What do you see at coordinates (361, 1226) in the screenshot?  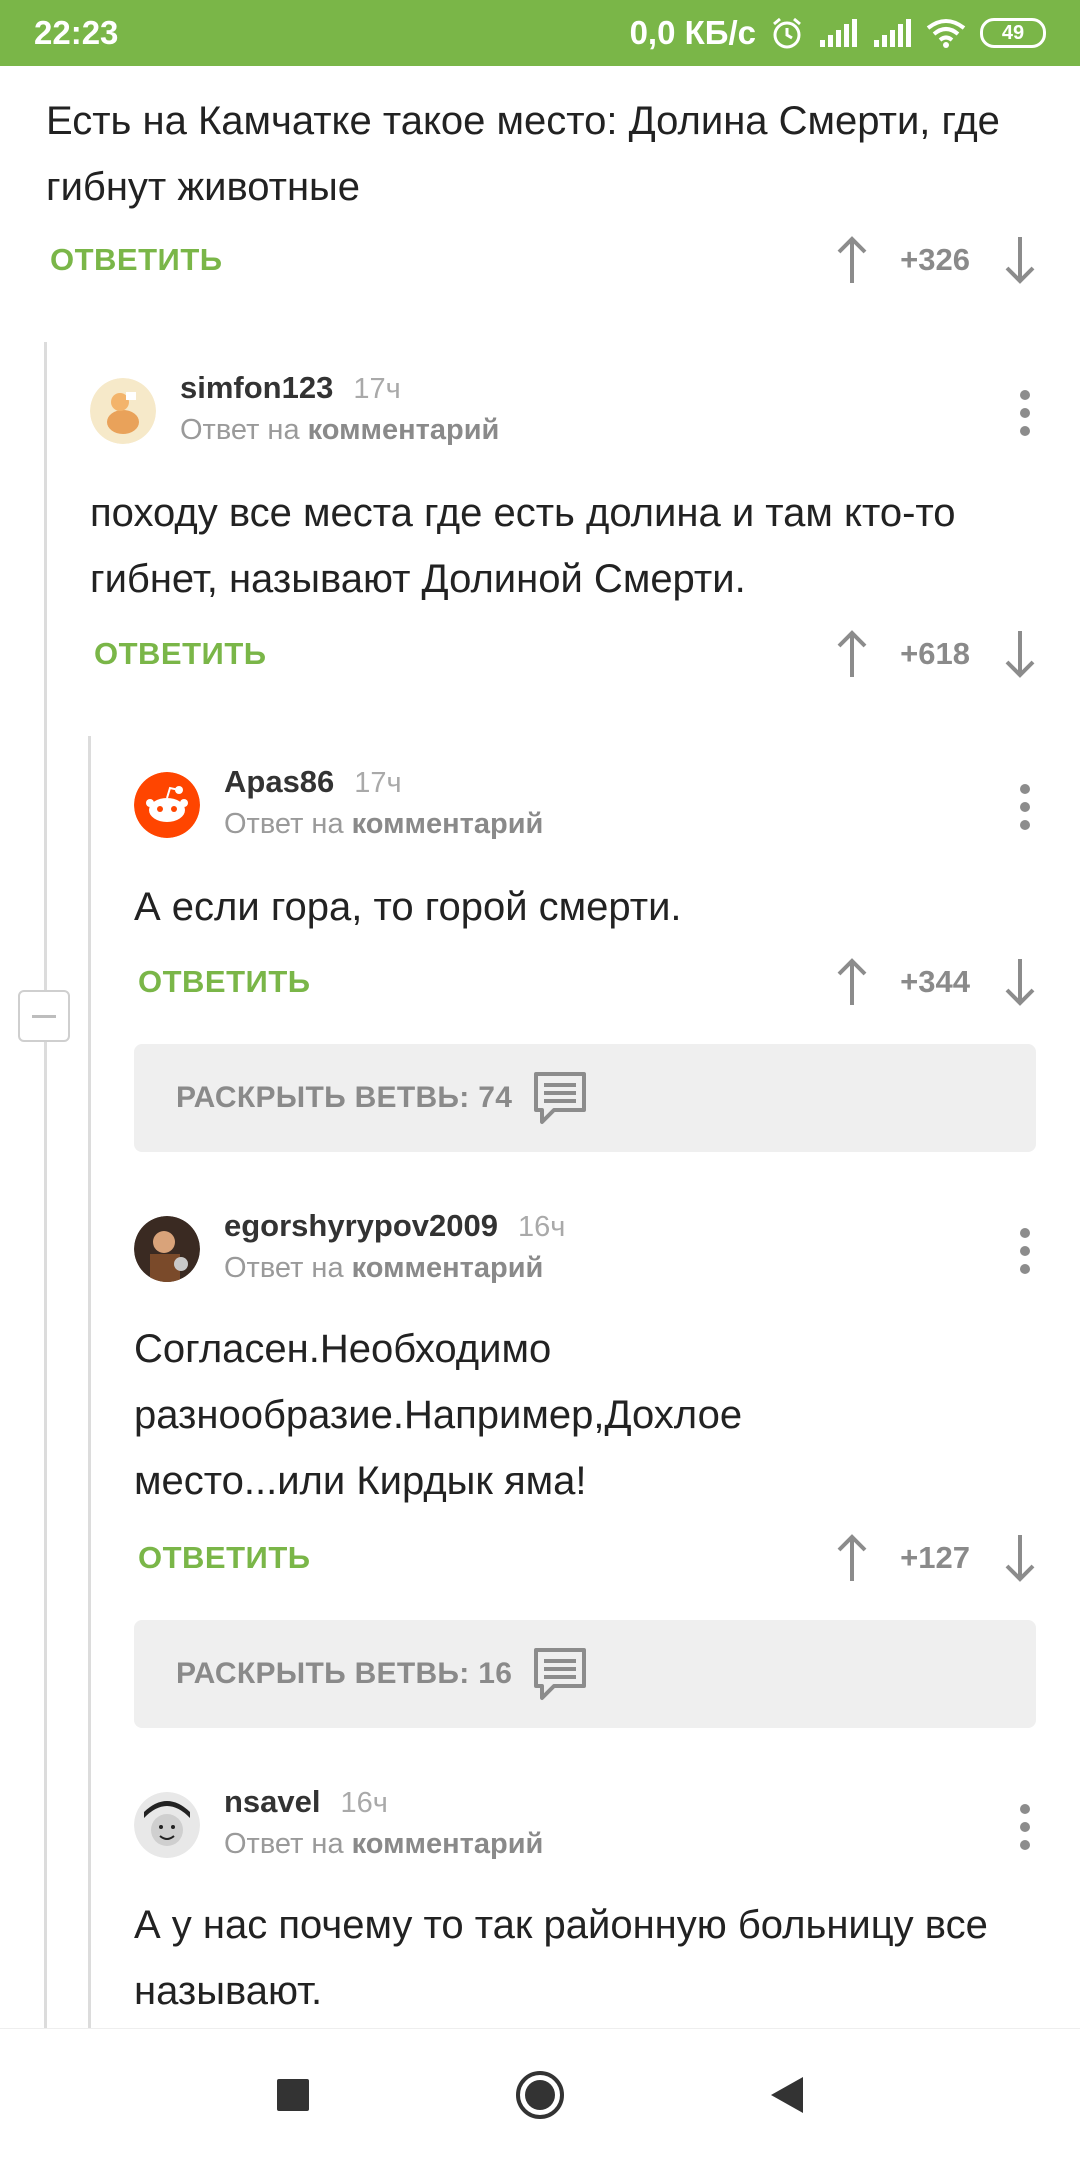 I see `username: egorshyrypov2009` at bounding box center [361, 1226].